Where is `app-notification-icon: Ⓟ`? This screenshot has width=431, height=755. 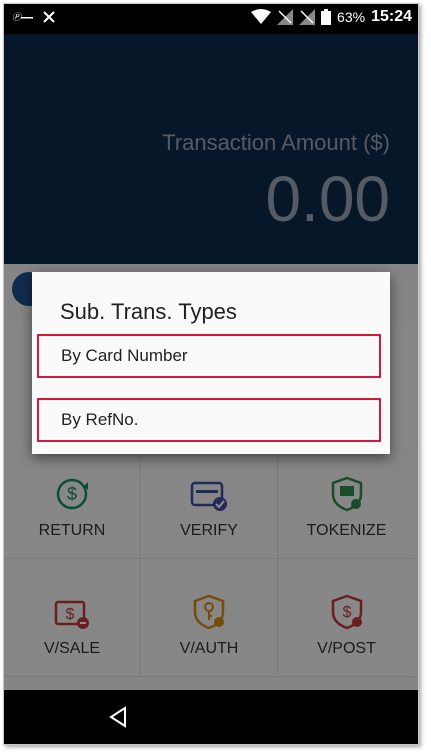
app-notification-icon: Ⓟ is located at coordinates (22, 17).